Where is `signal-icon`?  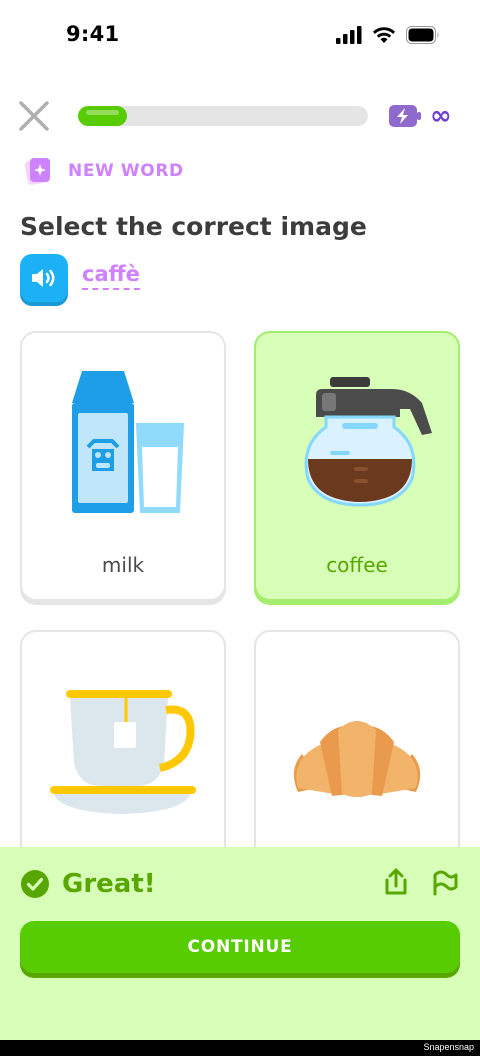 signal-icon is located at coordinates (349, 35).